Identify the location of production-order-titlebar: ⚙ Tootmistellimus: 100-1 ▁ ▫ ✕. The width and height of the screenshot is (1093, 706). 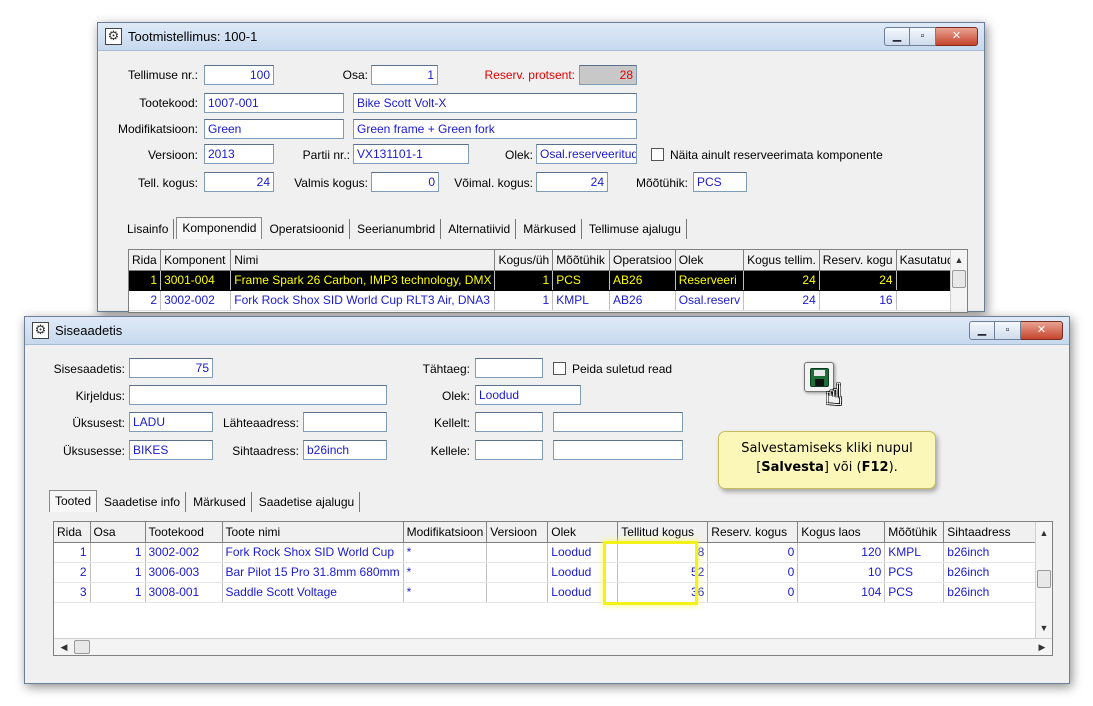
(541, 37).